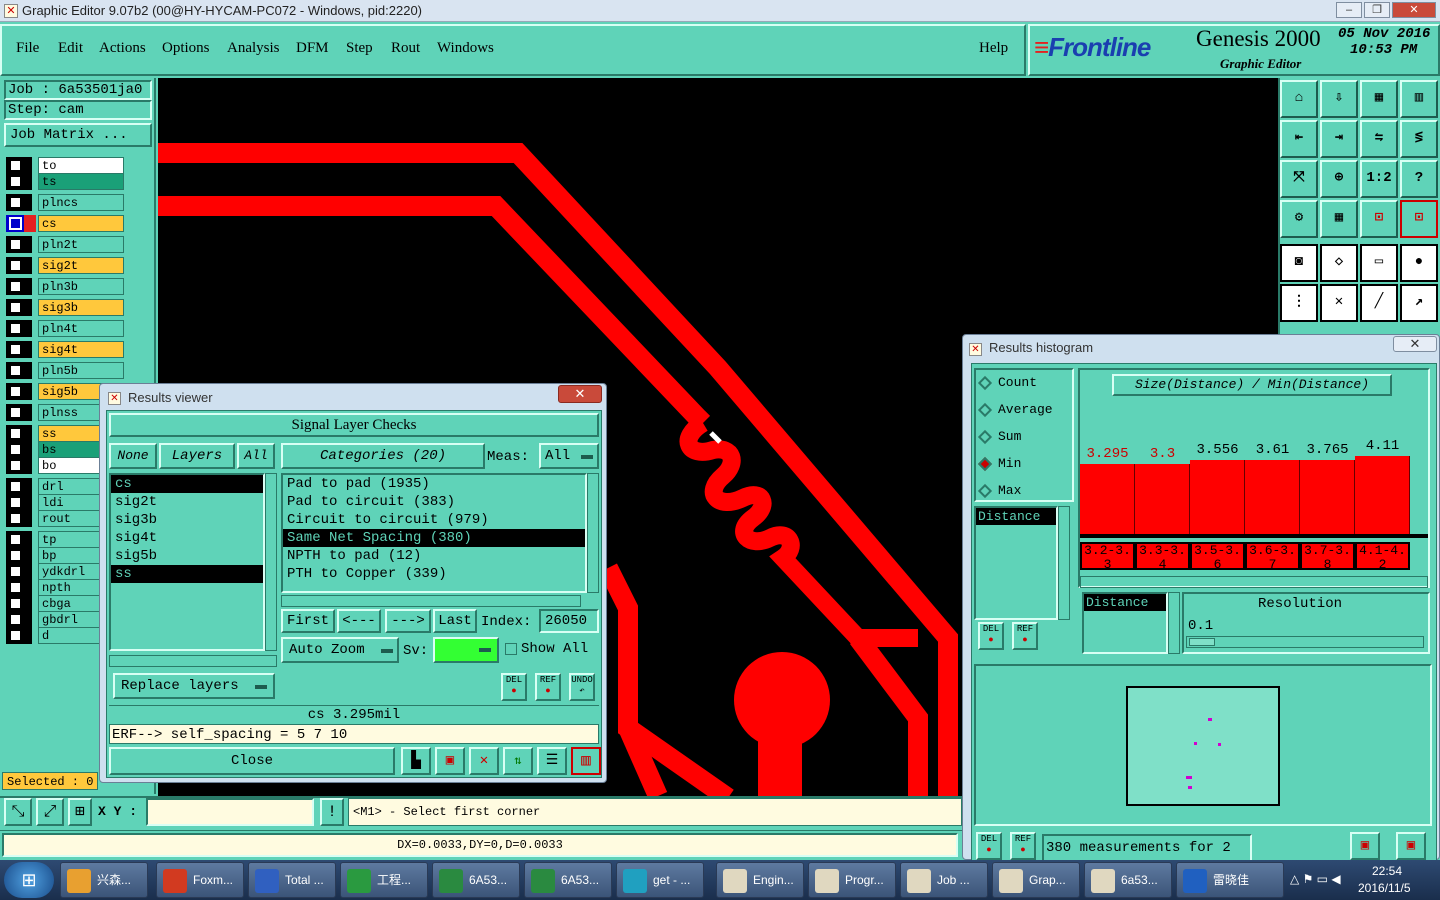 The width and height of the screenshot is (1440, 900). What do you see at coordinates (1365, 846) in the screenshot?
I see `hist-export-button: ▣` at bounding box center [1365, 846].